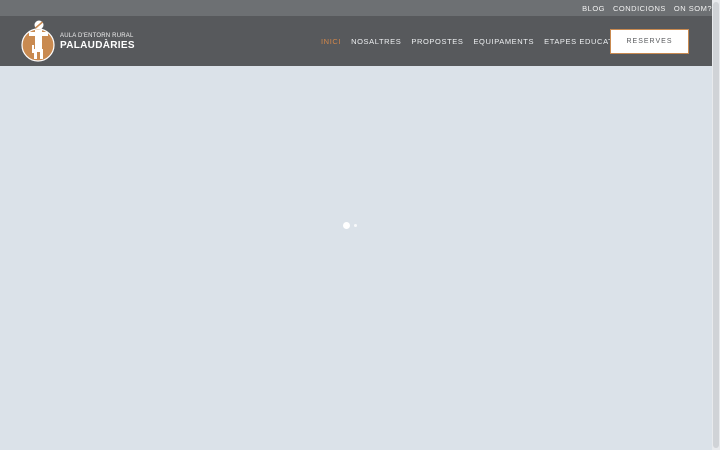  Describe the element at coordinates (331, 41) in the screenshot. I see `nav-item-inici: INICI` at that location.